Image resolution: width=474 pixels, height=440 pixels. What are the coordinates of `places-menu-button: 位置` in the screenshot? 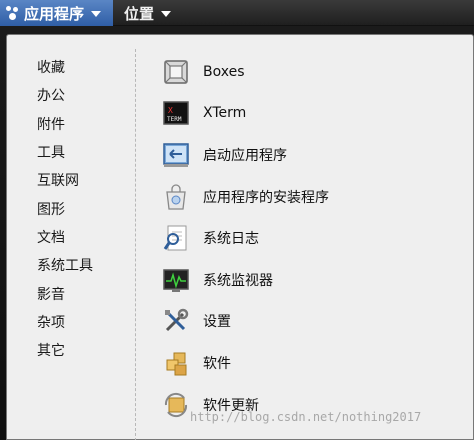 It's located at (148, 13).